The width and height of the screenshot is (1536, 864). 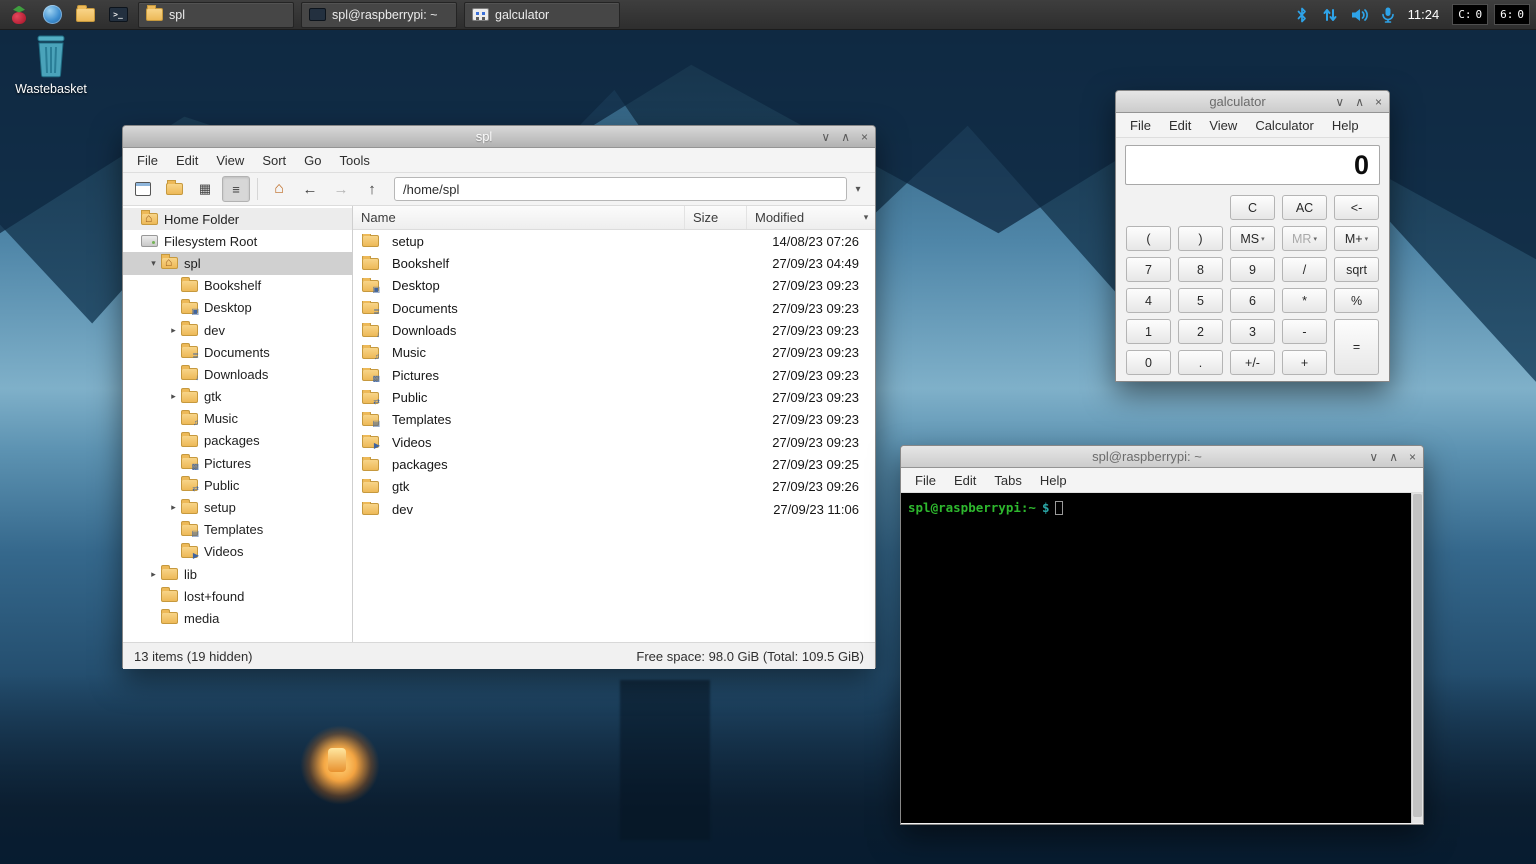 What do you see at coordinates (614, 509) in the screenshot?
I see `file-row: dev 27/09/23 11:06` at bounding box center [614, 509].